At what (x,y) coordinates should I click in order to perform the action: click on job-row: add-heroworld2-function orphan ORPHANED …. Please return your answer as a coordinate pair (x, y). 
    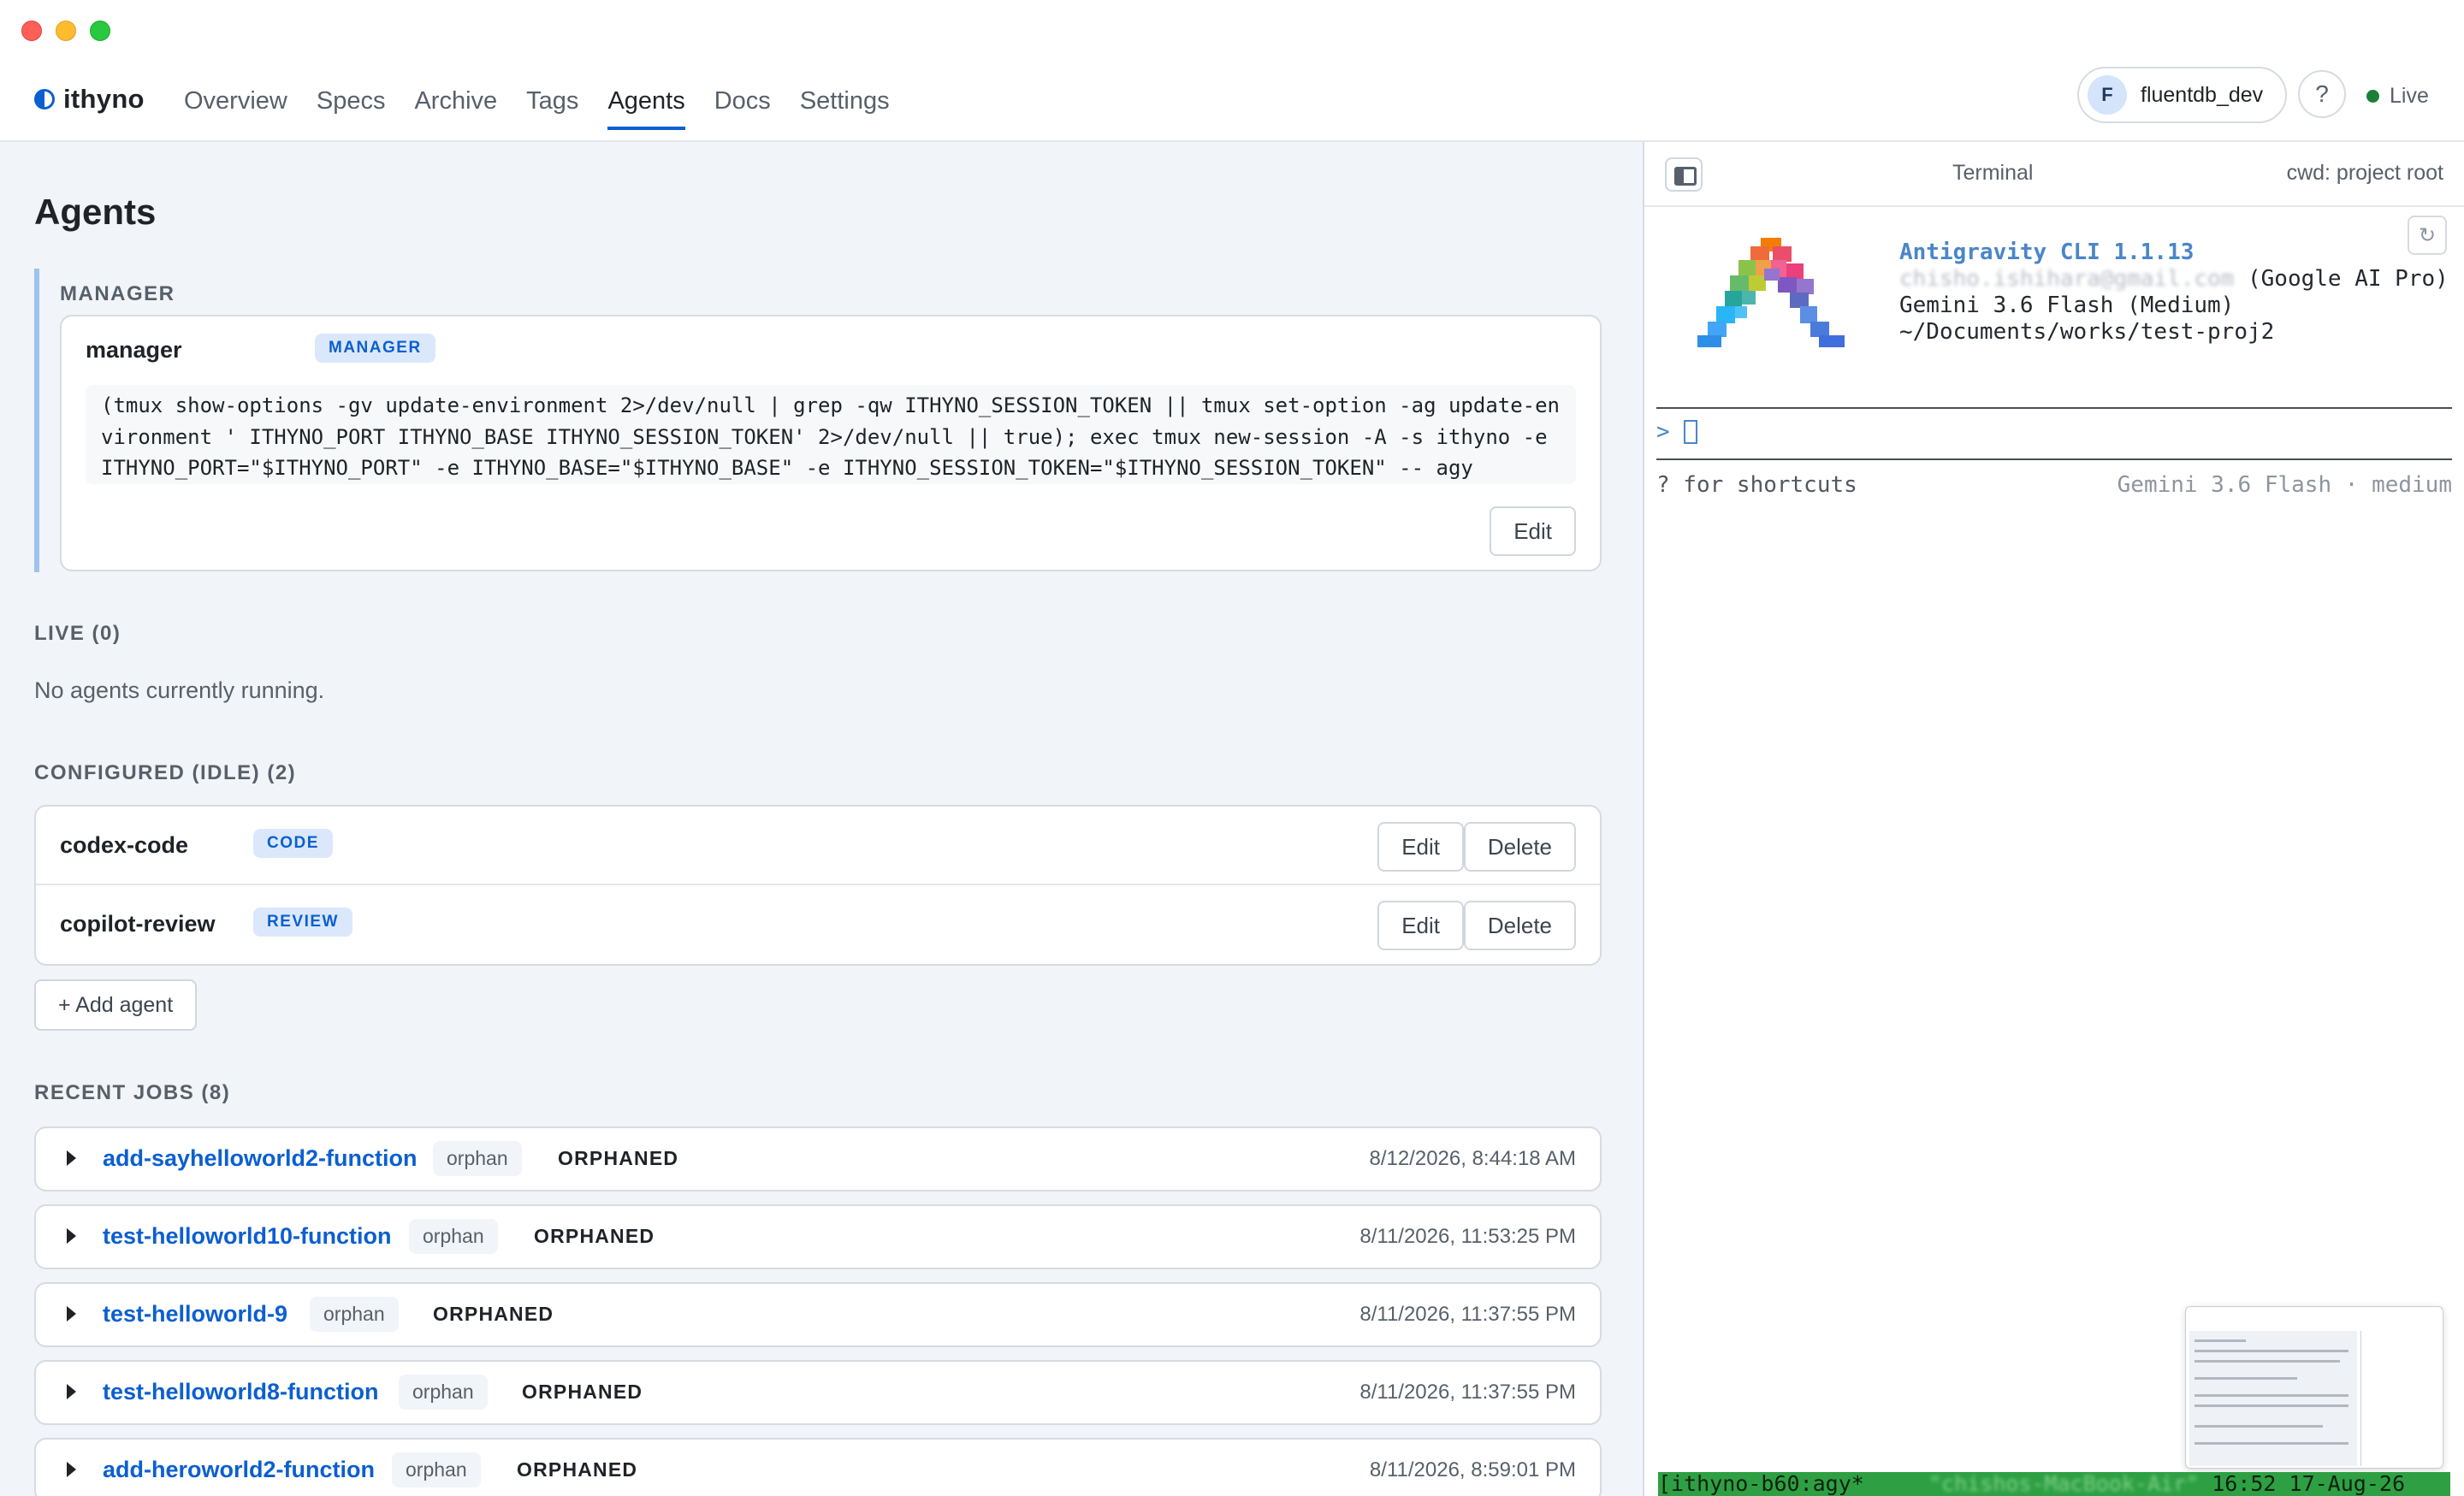
    Looking at the image, I should click on (818, 1467).